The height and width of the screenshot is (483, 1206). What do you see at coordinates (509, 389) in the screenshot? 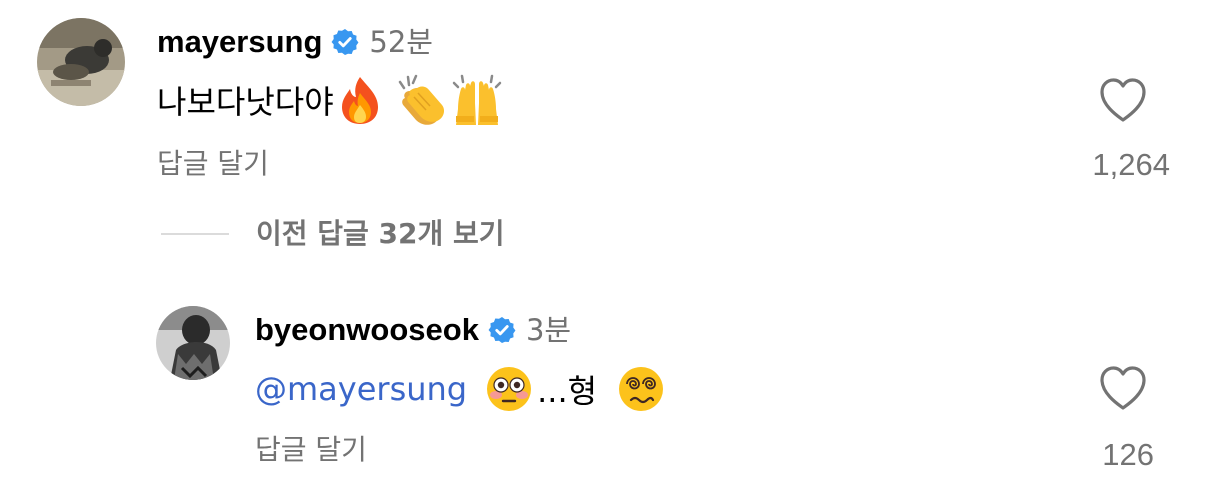
I see `flushed-face-emoji-icon` at bounding box center [509, 389].